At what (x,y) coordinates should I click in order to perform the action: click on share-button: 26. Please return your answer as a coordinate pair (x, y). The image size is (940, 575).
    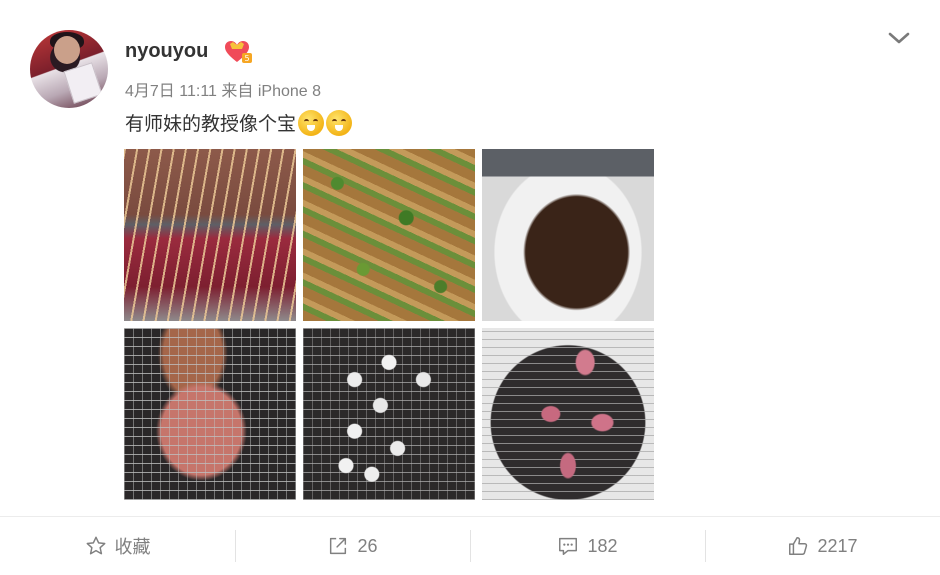
    Looking at the image, I should click on (352, 546).